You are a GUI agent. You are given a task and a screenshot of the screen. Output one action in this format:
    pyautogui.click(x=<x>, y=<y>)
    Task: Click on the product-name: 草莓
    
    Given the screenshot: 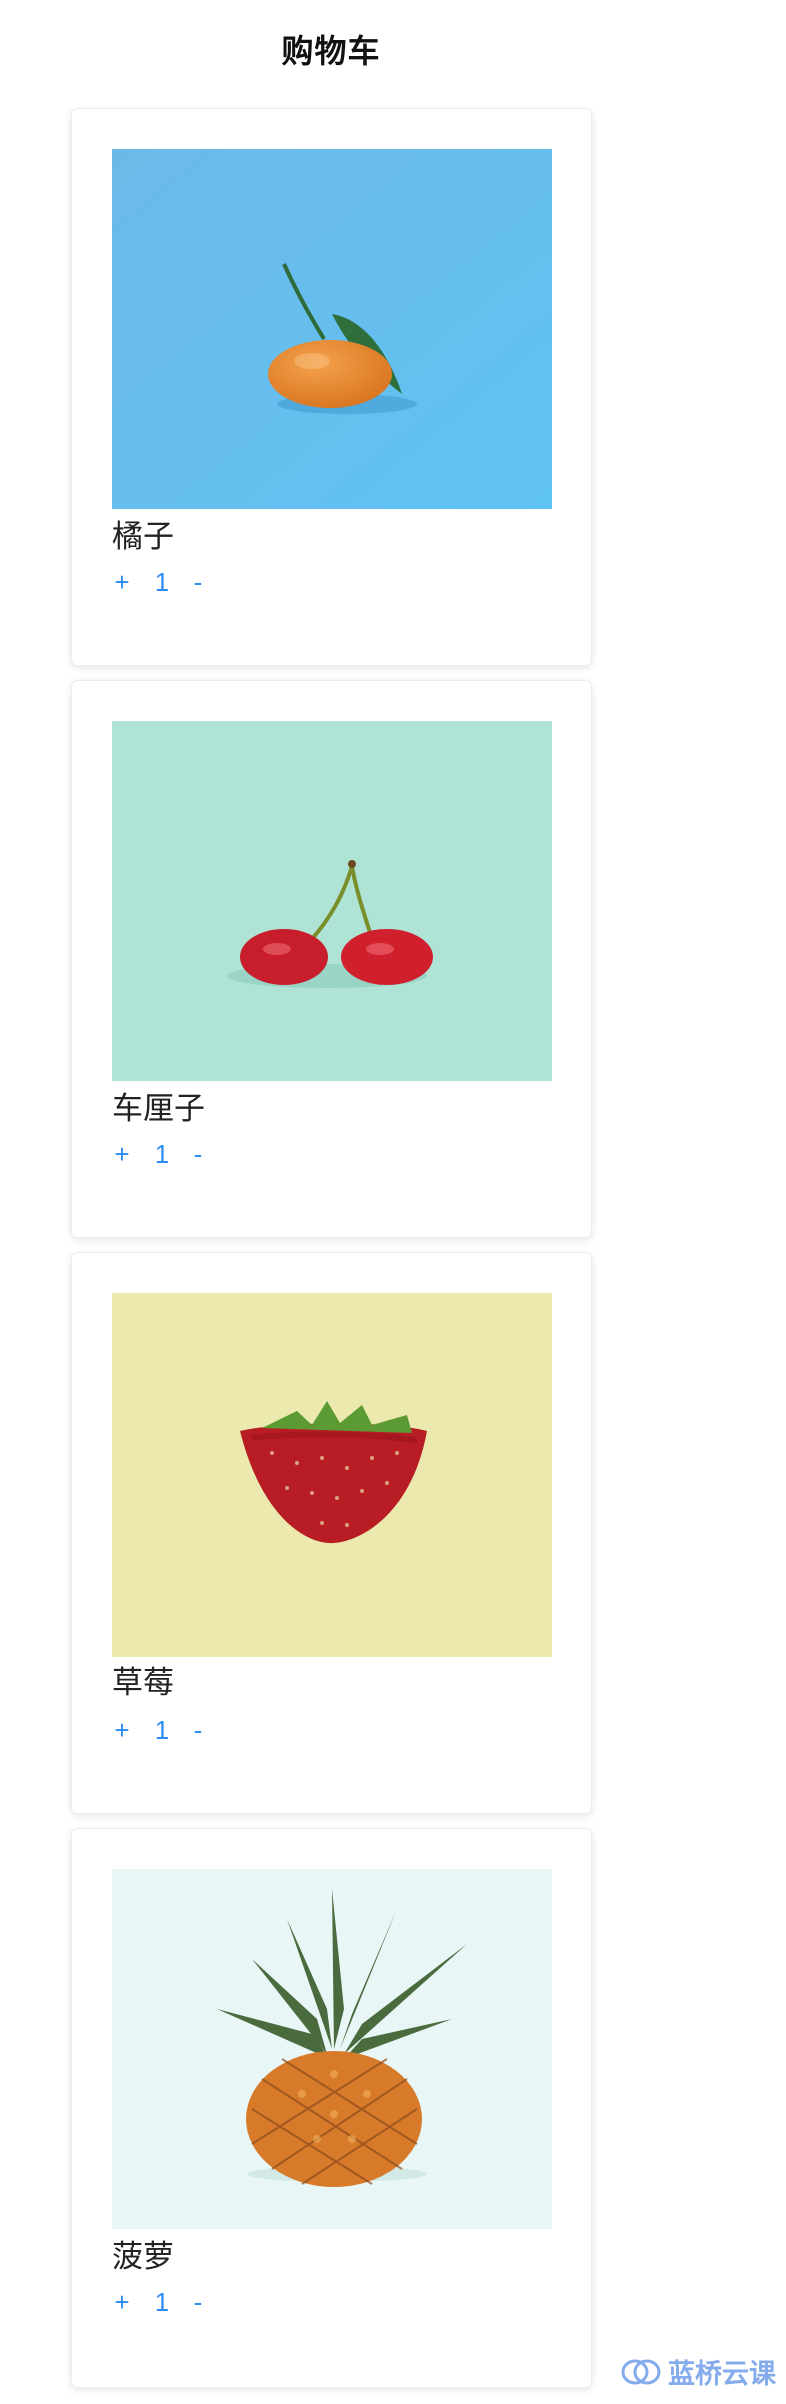 What is the action you would take?
    pyautogui.click(x=143, y=1682)
    